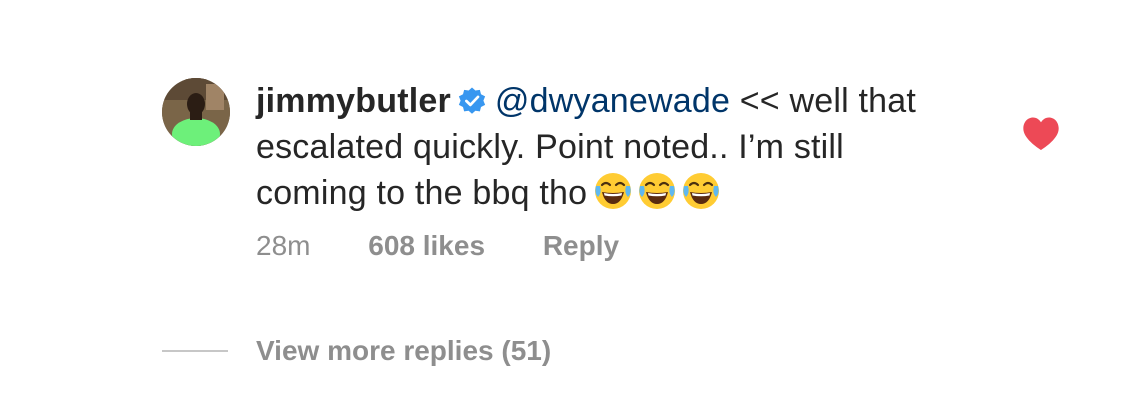 The width and height of the screenshot is (1125, 400). Describe the element at coordinates (612, 101) in the screenshot. I see `mention-link: @dwyanewade` at that location.